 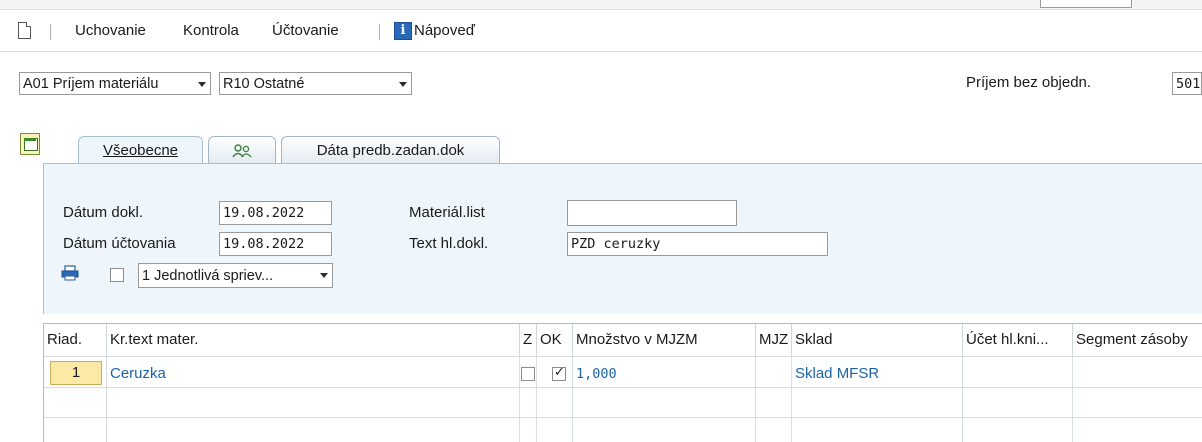 I want to click on print-checkbox, so click(x=117, y=275).